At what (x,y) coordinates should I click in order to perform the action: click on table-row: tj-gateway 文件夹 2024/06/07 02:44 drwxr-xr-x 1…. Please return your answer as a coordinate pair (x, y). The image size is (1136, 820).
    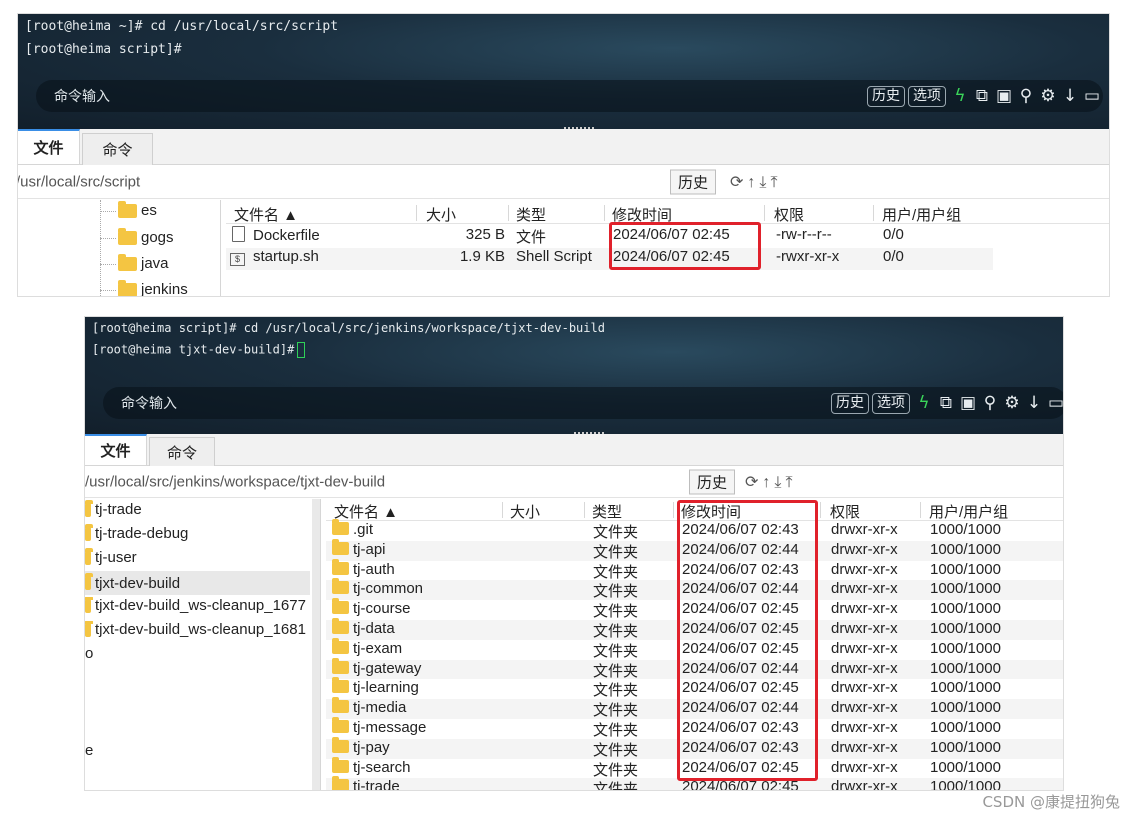
    Looking at the image, I should click on (694, 668).